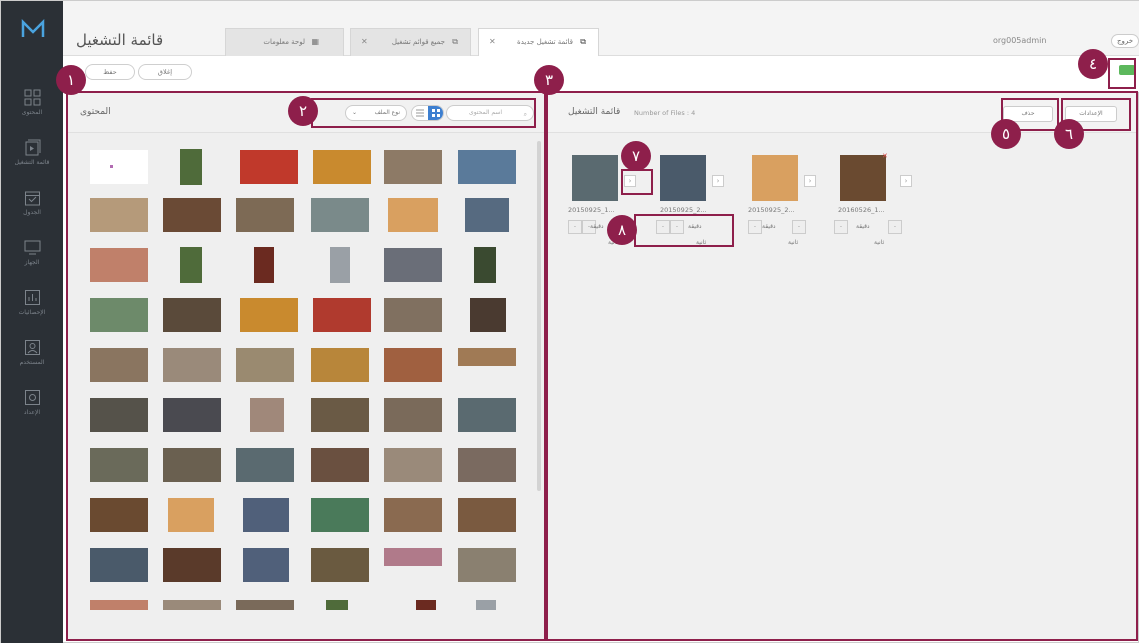 The height and width of the screenshot is (643, 1139). What do you see at coordinates (601, 74) in the screenshot?
I see `editor-toolbar: إغلاق حفظ` at bounding box center [601, 74].